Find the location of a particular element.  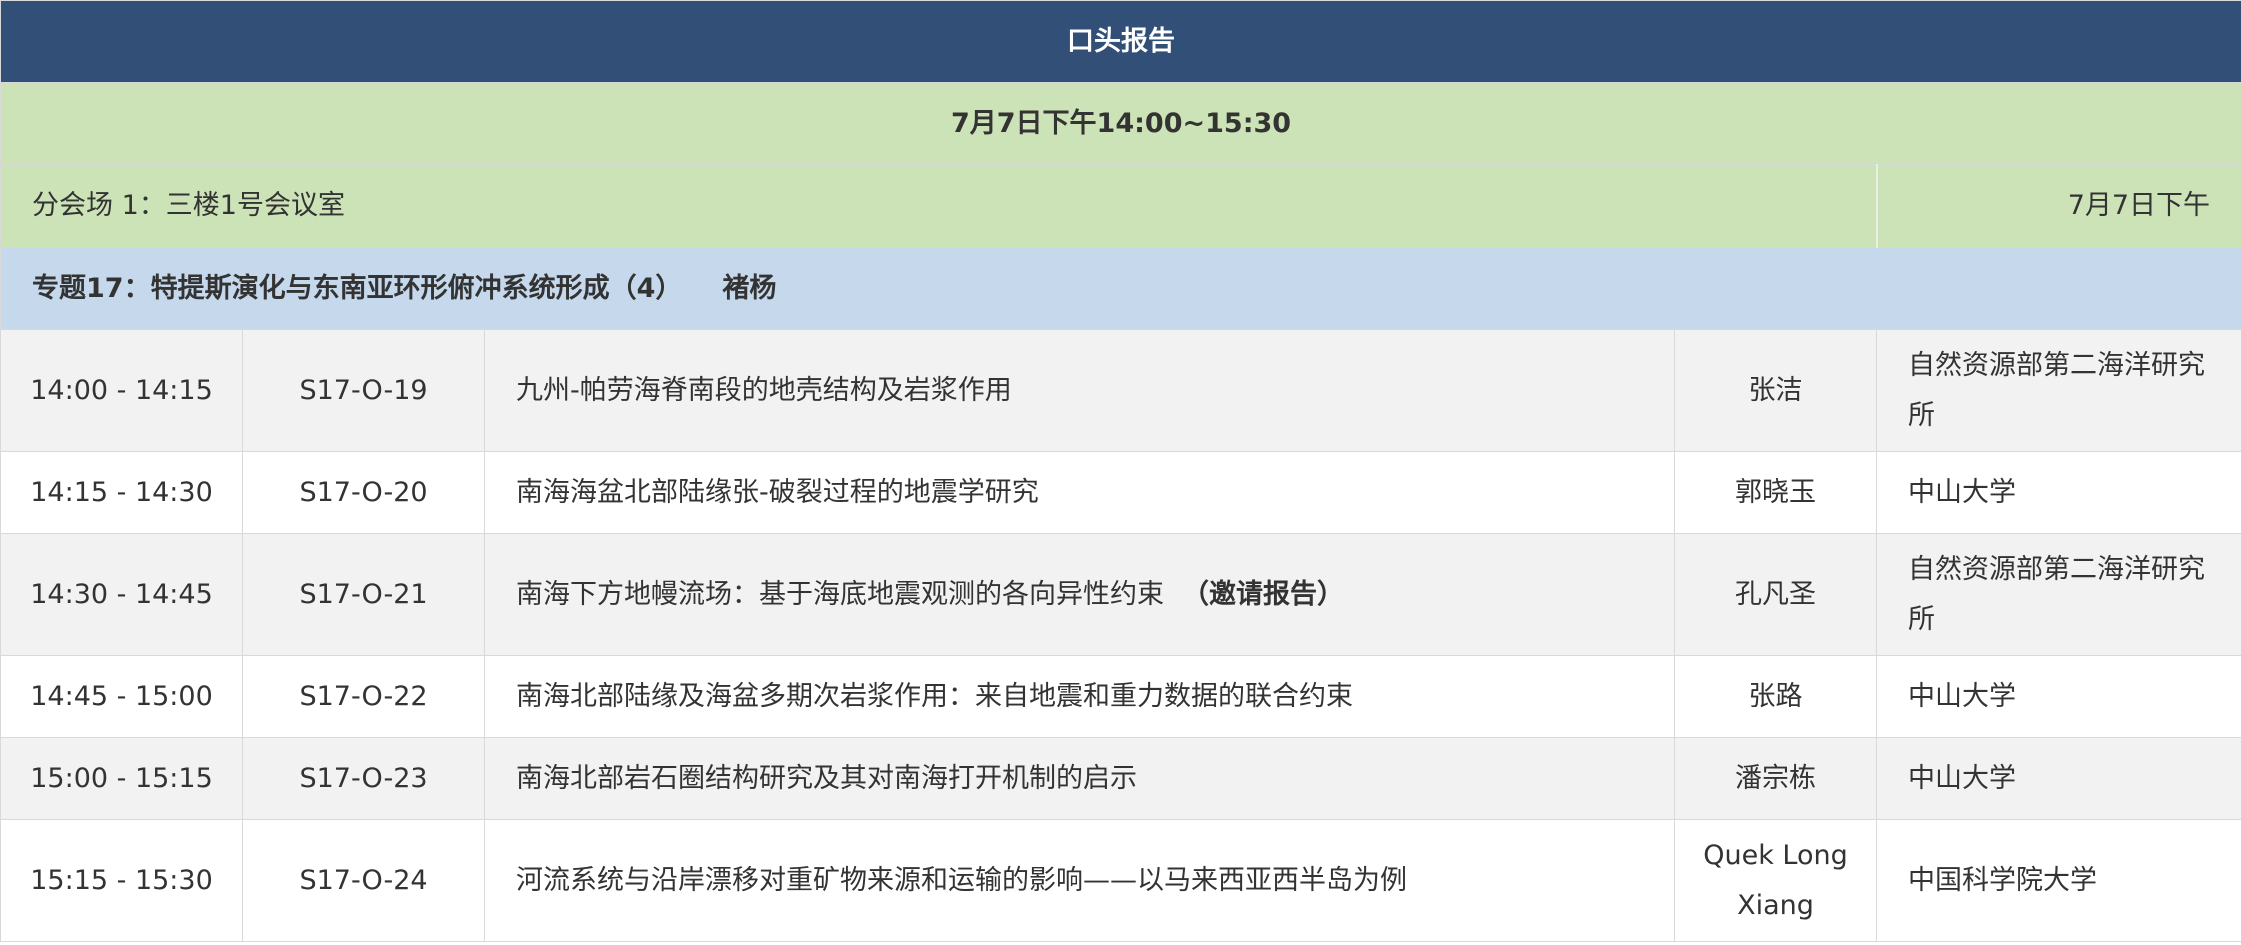

talk-title-cell: 南海下方地幔流场：基于海底地震观测的各向异性约束 （邀请报告） is located at coordinates (1079, 594).